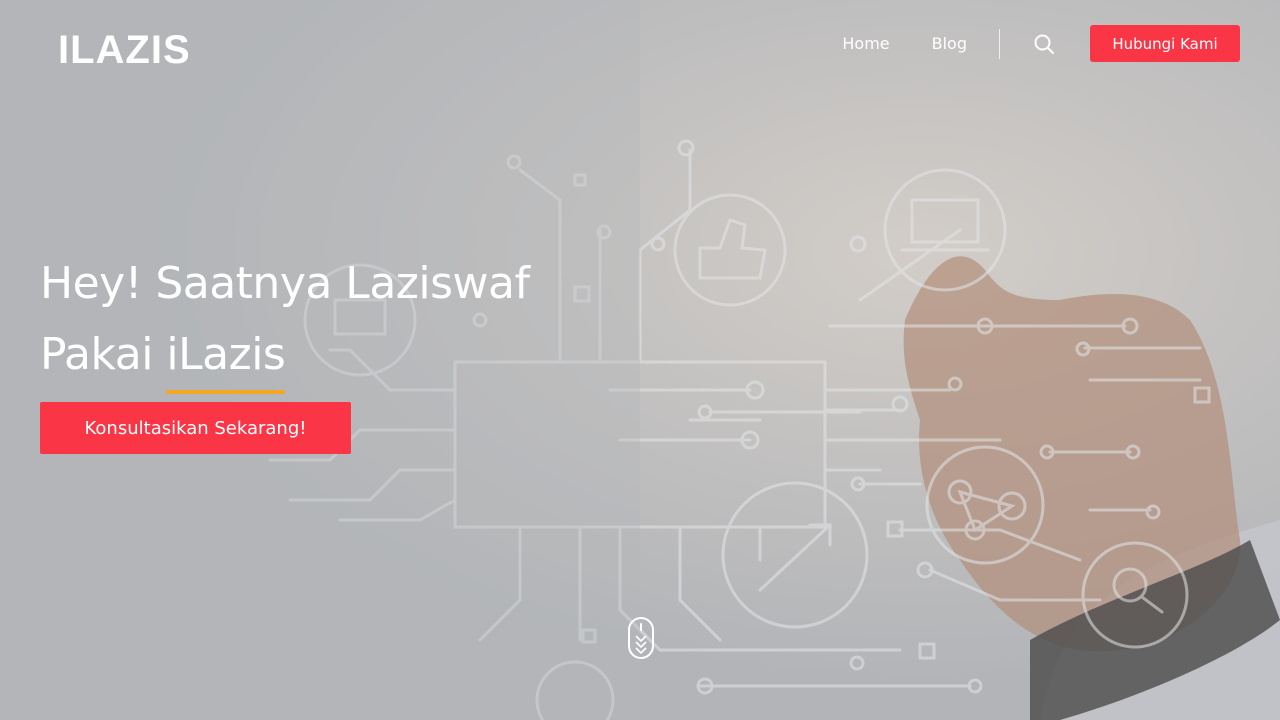 This screenshot has height=720, width=1280. I want to click on nav-home-link: Home, so click(865, 43).